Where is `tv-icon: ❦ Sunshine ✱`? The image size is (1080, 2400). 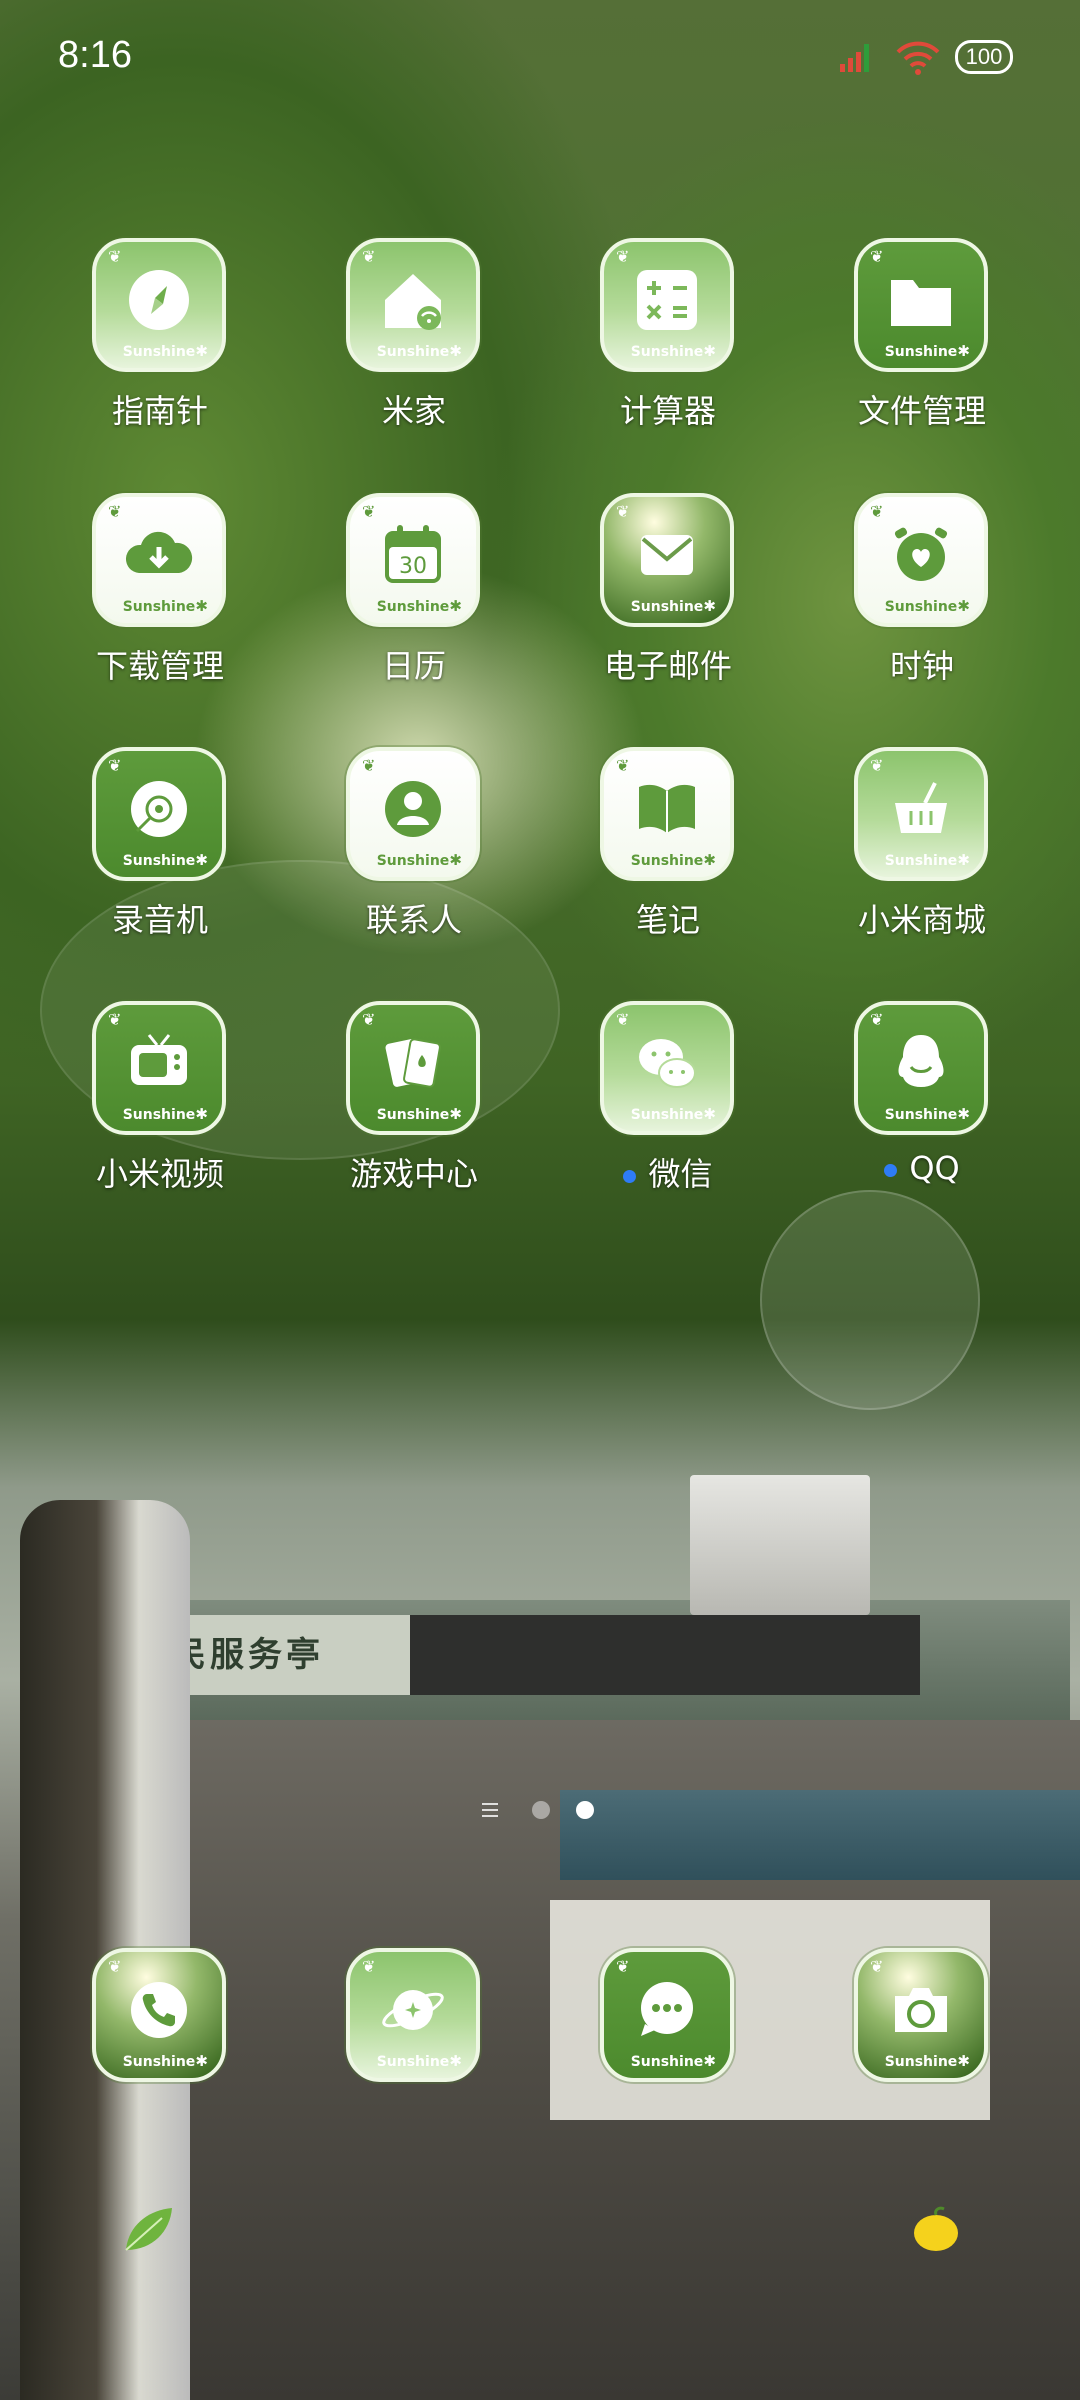
tv-icon: ❦ Sunshine ✱ is located at coordinates (159, 1068).